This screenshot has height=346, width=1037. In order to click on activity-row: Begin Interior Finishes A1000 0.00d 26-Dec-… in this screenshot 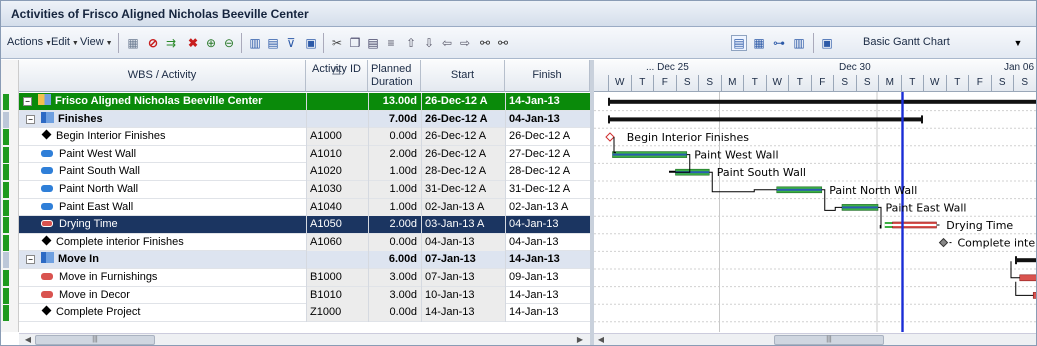, I will do `click(304, 137)`.